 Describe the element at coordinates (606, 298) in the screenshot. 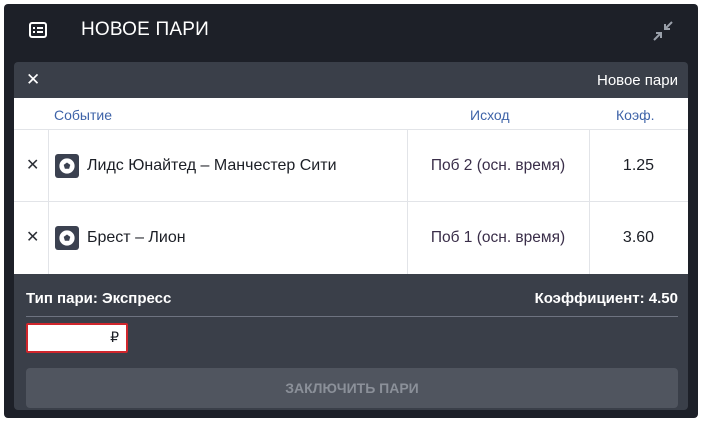

I see `total-coefficient: Коэффициент: 4.50` at that location.